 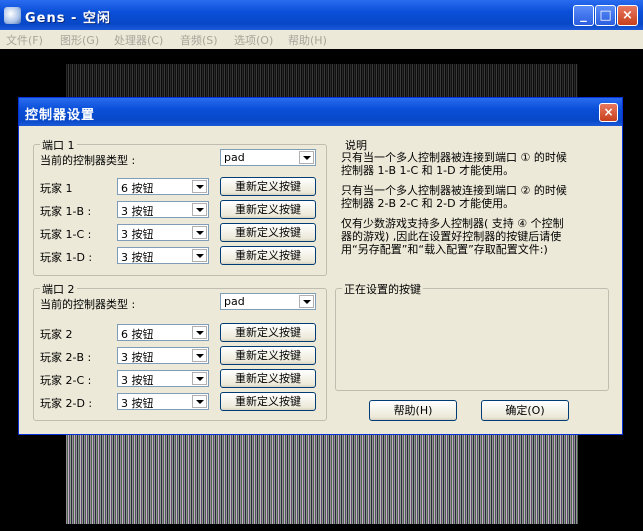 I want to click on player-2c-select: 3 按钮, so click(x=163, y=378).